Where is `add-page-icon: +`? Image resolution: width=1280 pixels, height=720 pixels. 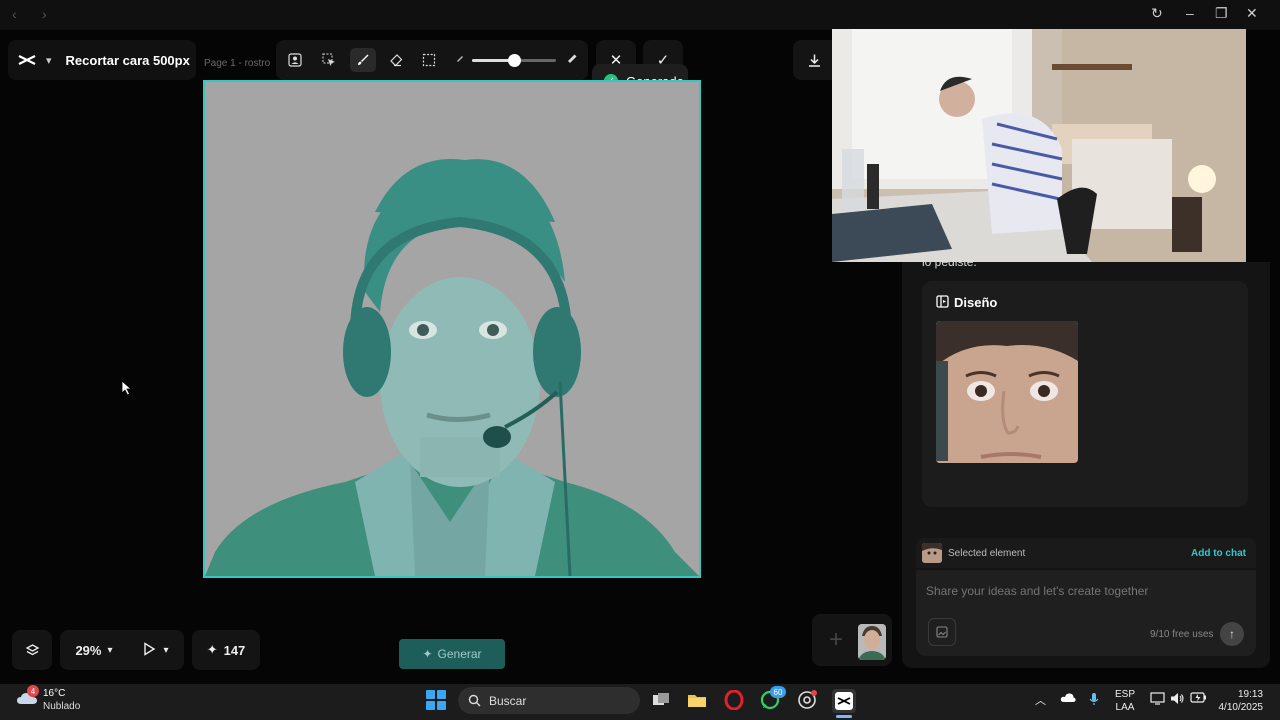 add-page-icon: + is located at coordinates (836, 640).